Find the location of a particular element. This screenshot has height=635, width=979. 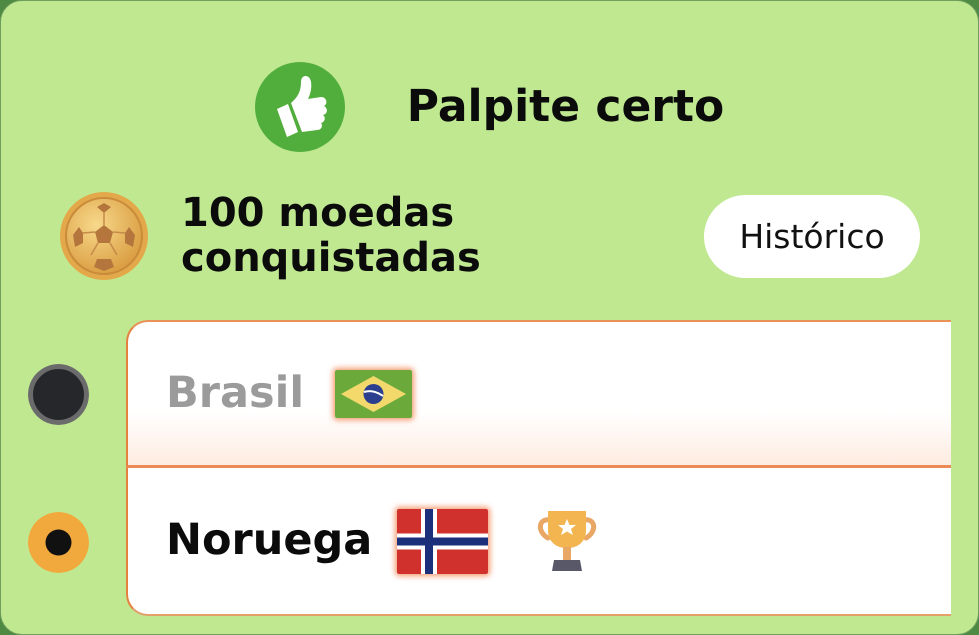

soccer-ball-coin-icon is located at coordinates (104, 236).